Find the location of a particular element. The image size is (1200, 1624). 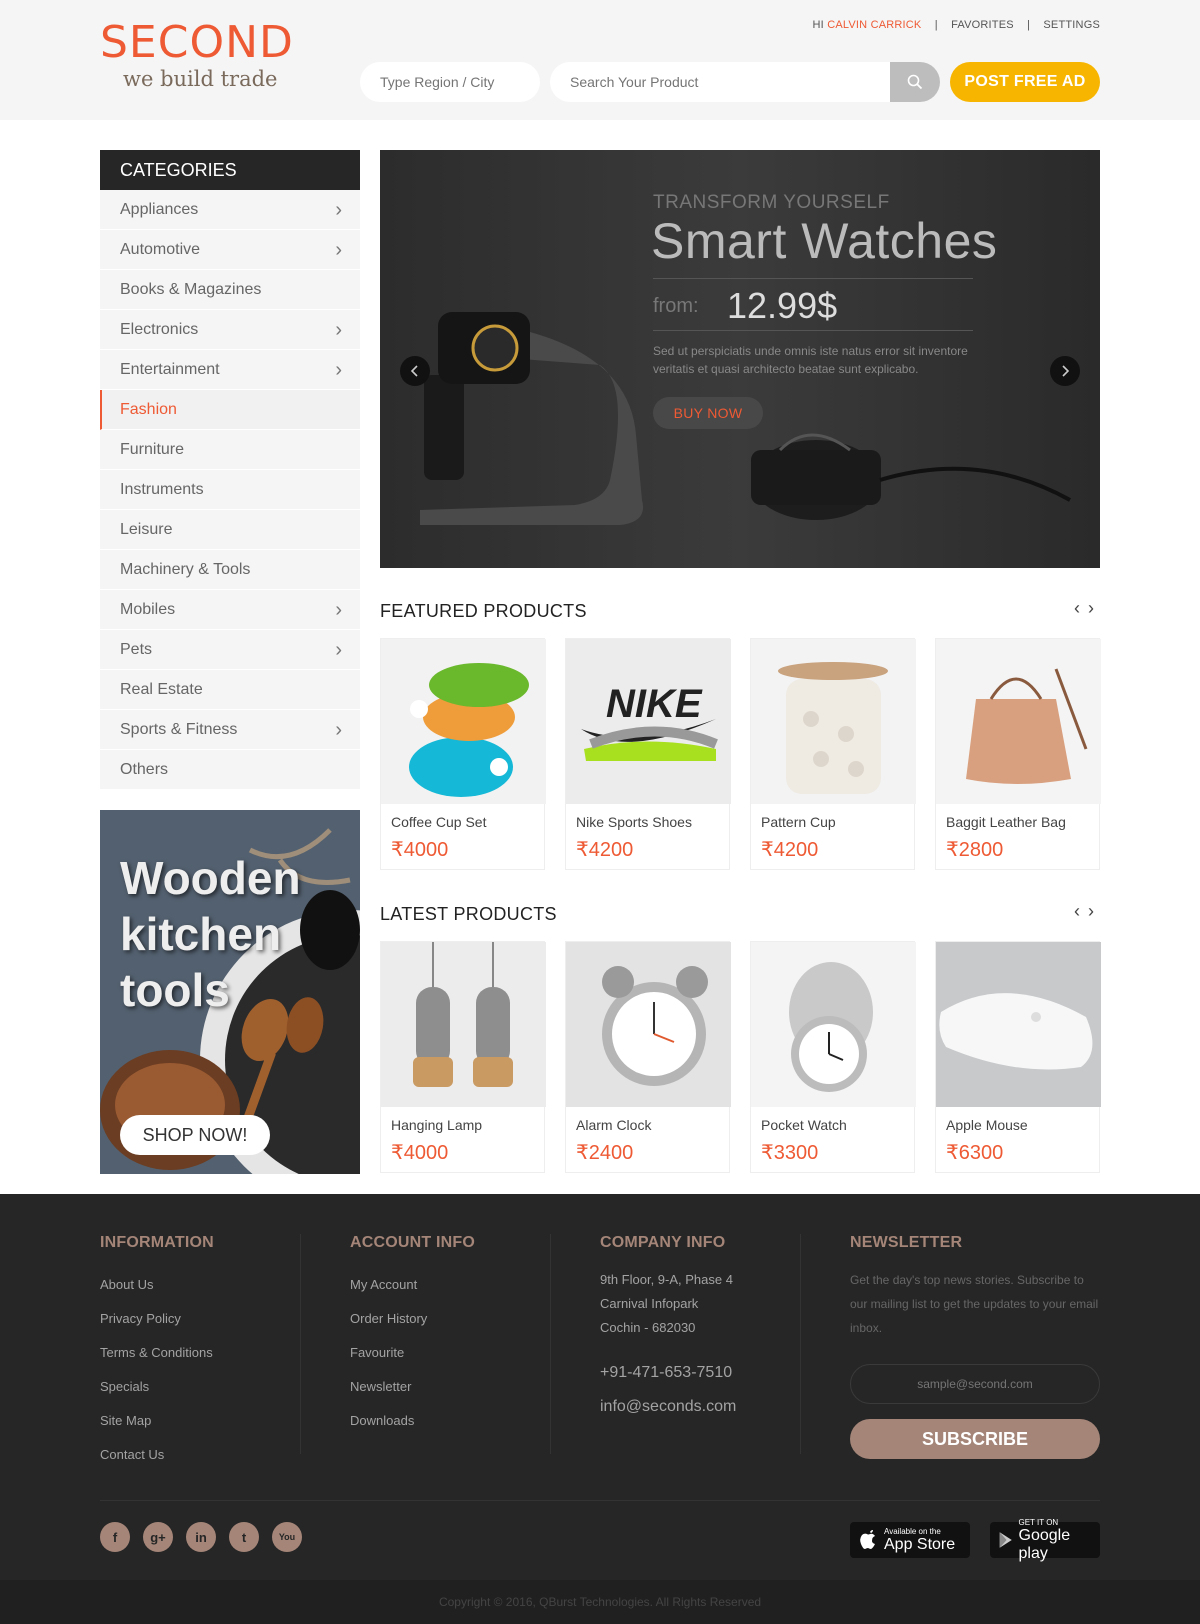

account-link: My Account is located at coordinates (450, 1285).